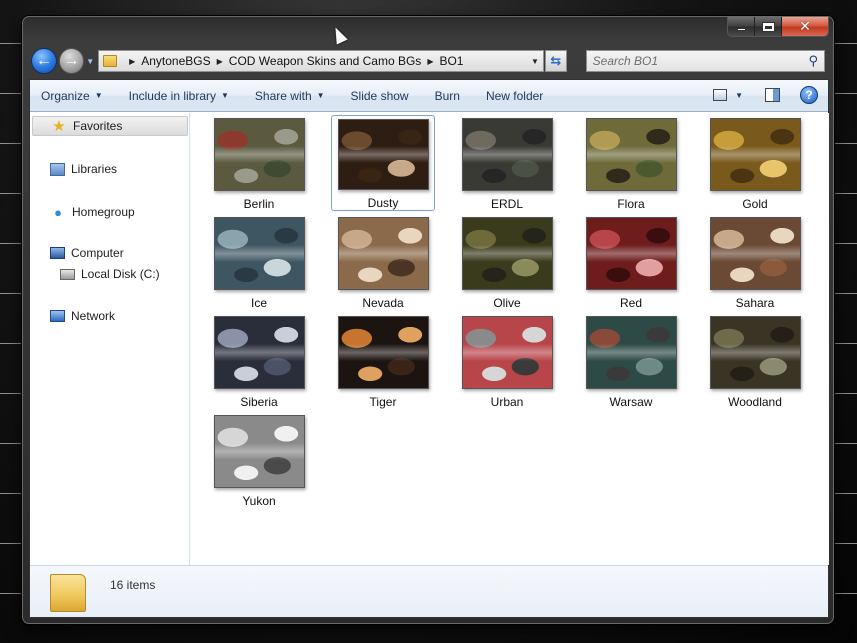  I want to click on hard-disk-icon, so click(67, 274).